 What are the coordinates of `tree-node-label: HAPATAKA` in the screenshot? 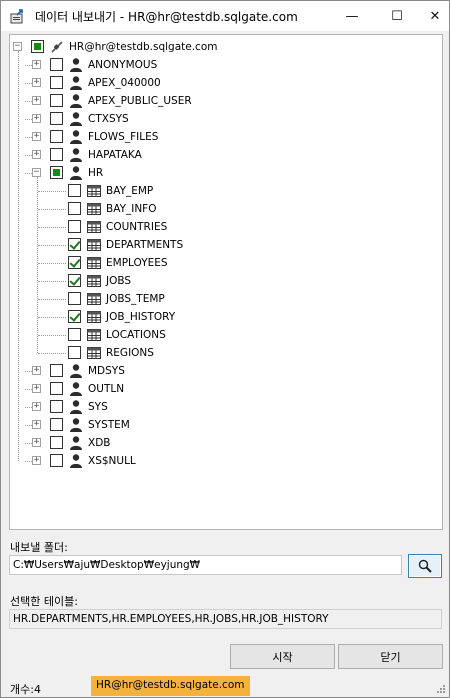 It's located at (115, 155).